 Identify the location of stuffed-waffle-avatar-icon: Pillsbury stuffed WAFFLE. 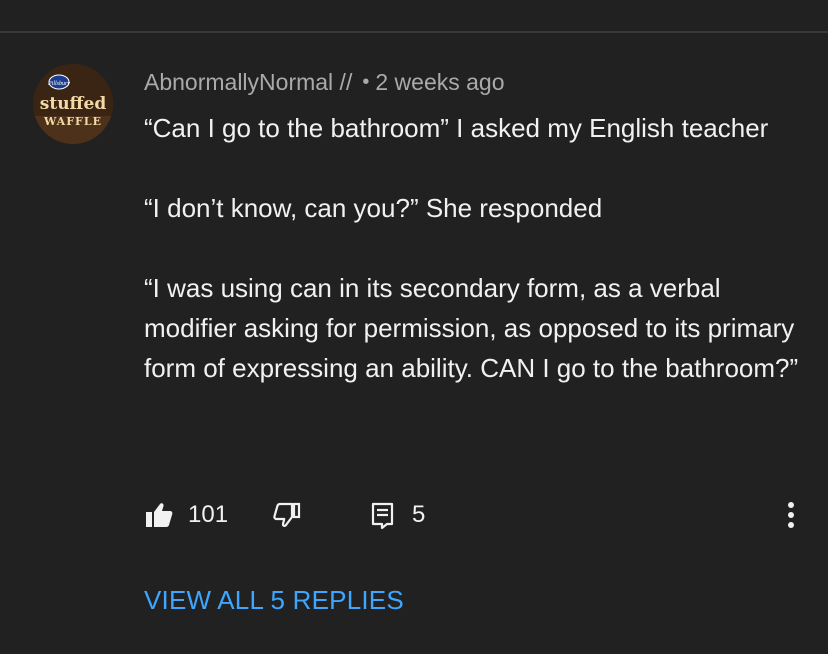
(73, 104).